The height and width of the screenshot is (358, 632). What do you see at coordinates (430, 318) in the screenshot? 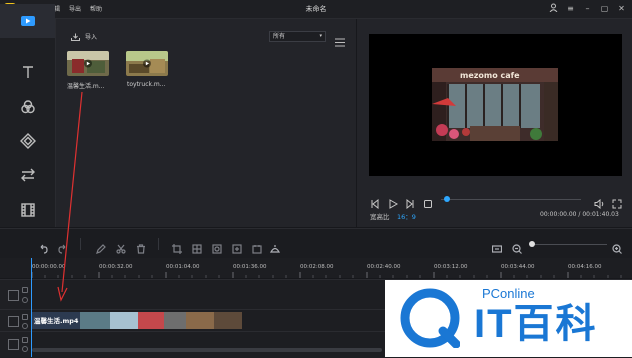
I see `pconline-logo-icon` at bounding box center [430, 318].